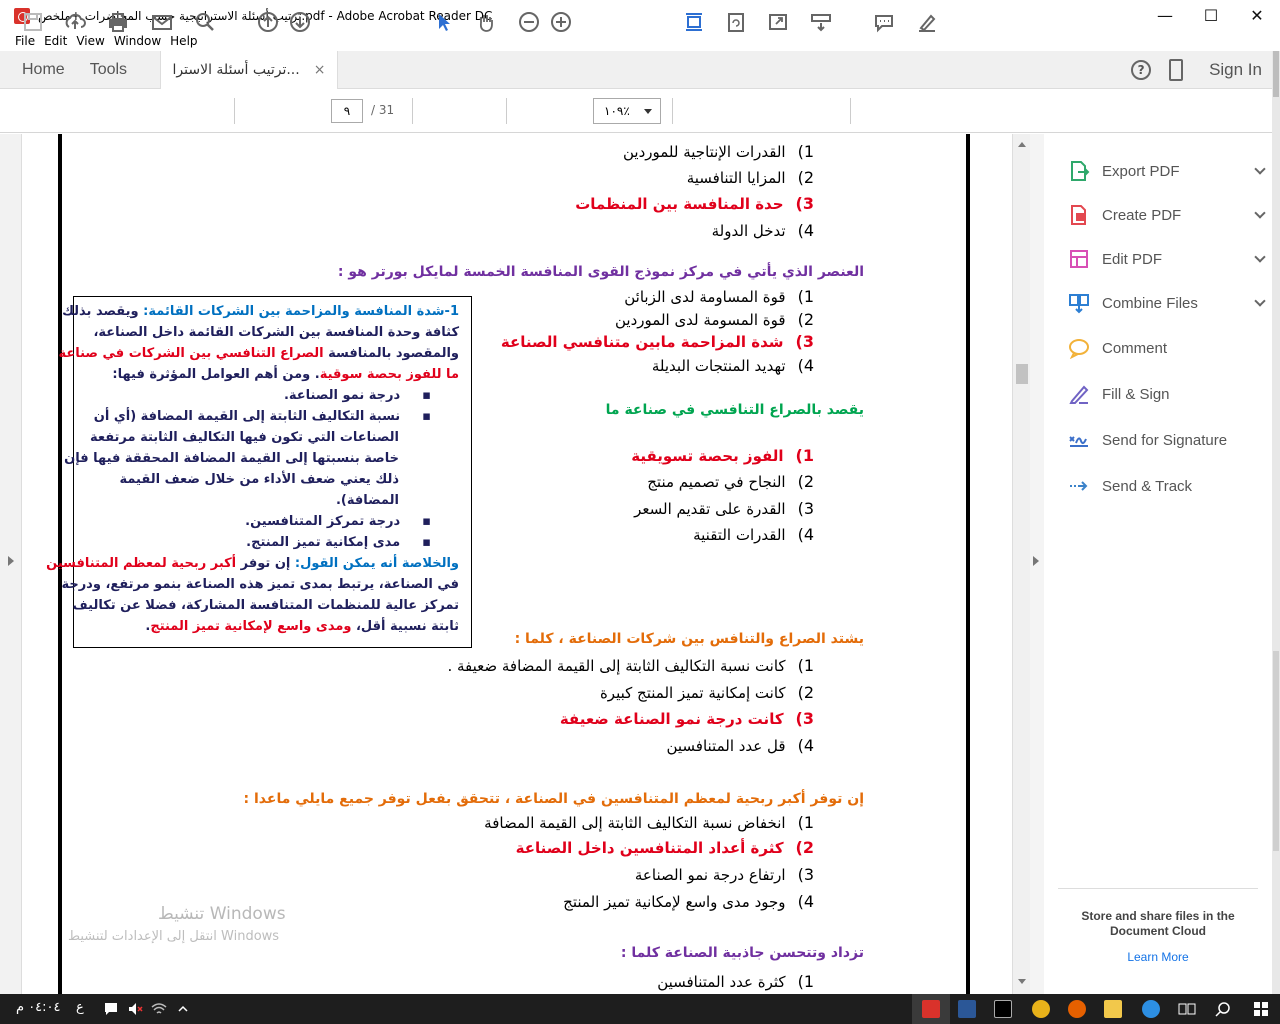 The image size is (1280, 1024). What do you see at coordinates (1168, 348) in the screenshot?
I see `tool-comment: Comment` at bounding box center [1168, 348].